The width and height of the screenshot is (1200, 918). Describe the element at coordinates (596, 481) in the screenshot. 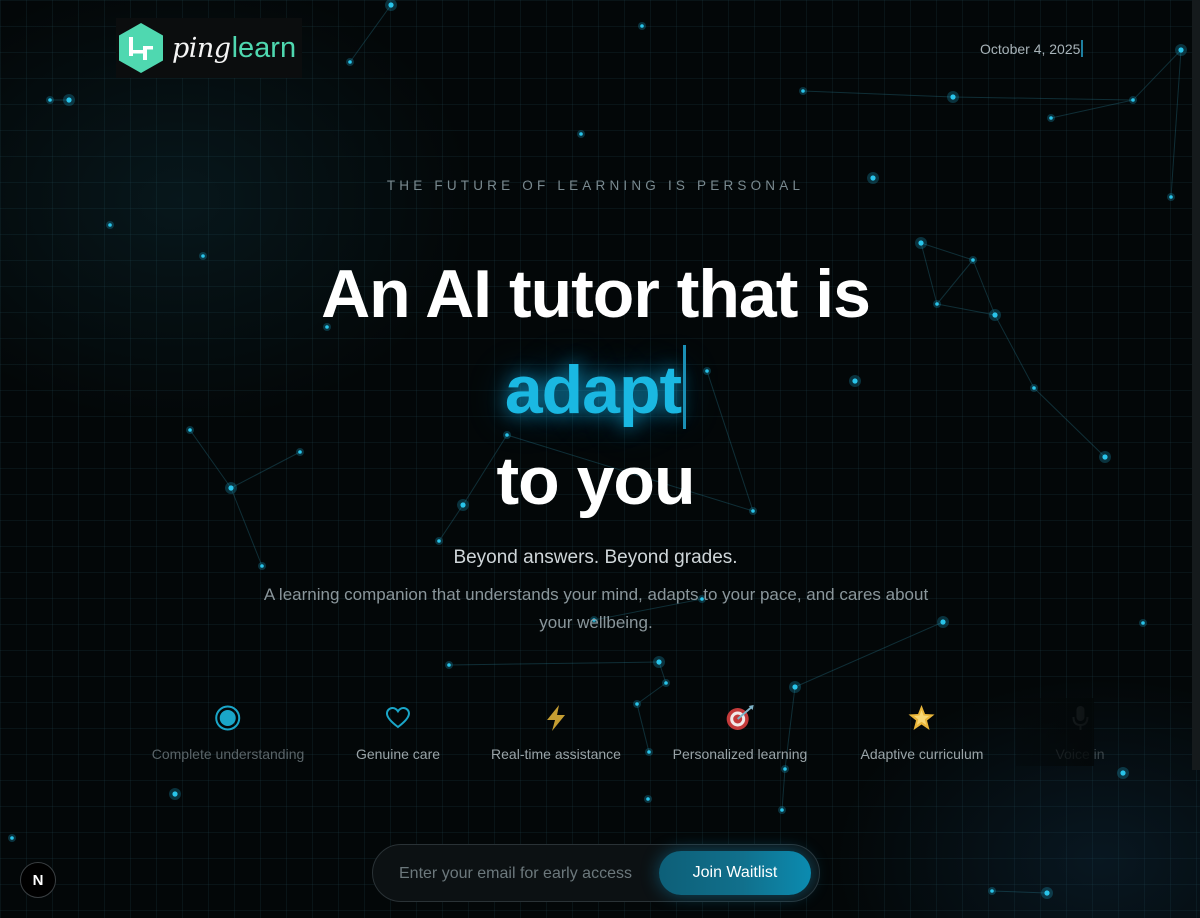

I see `headline-line3: to you` at that location.